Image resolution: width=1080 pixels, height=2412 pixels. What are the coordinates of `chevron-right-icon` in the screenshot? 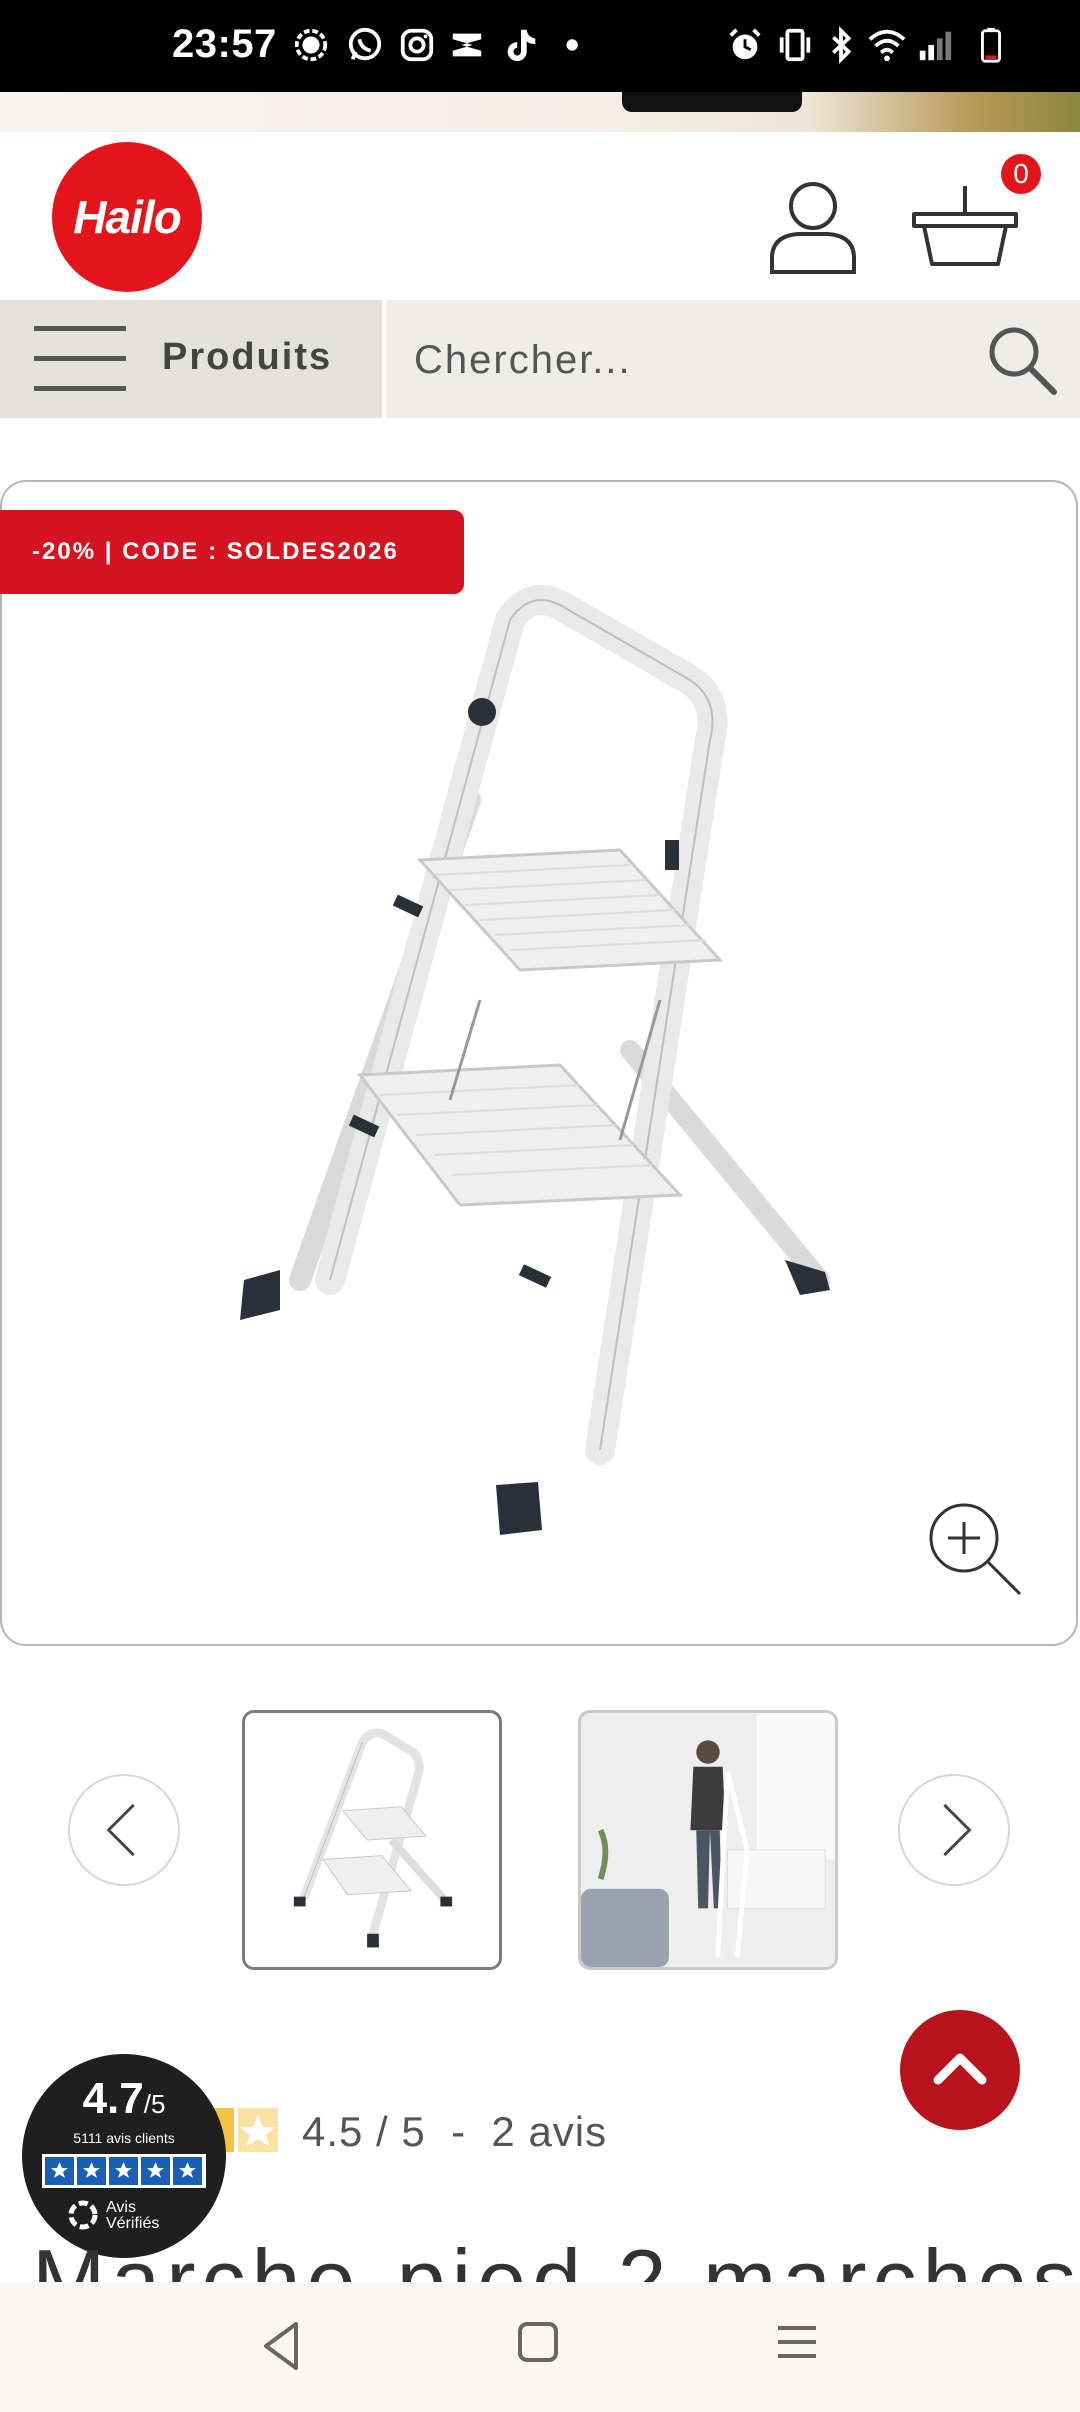 It's located at (957, 1830).